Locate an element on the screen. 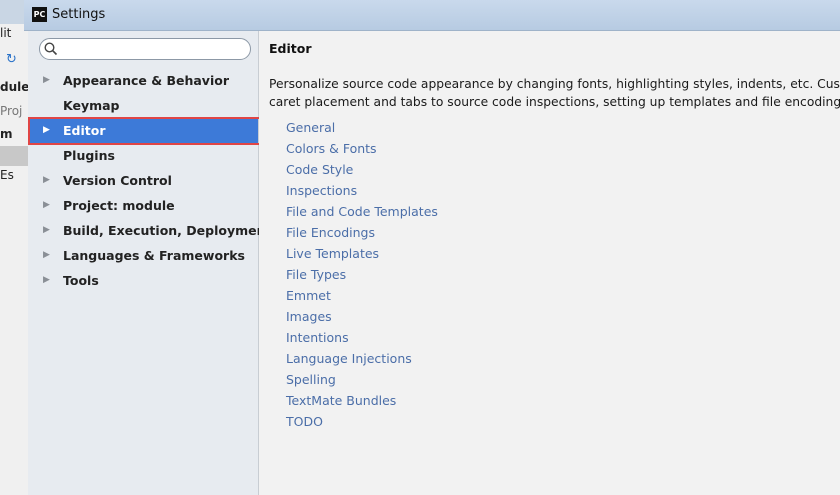  background-ide-project-fragment: Proj is located at coordinates (11, 111).